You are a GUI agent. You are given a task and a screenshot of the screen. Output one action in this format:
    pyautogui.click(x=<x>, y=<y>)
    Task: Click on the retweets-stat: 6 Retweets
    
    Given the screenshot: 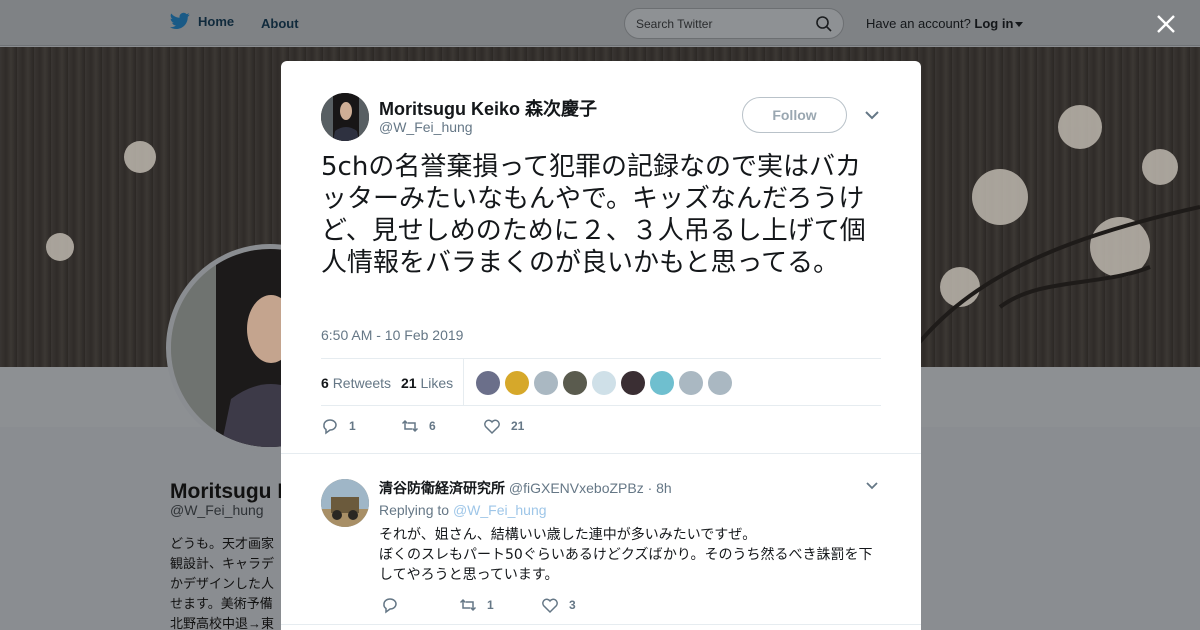 What is the action you would take?
    pyautogui.click(x=356, y=383)
    